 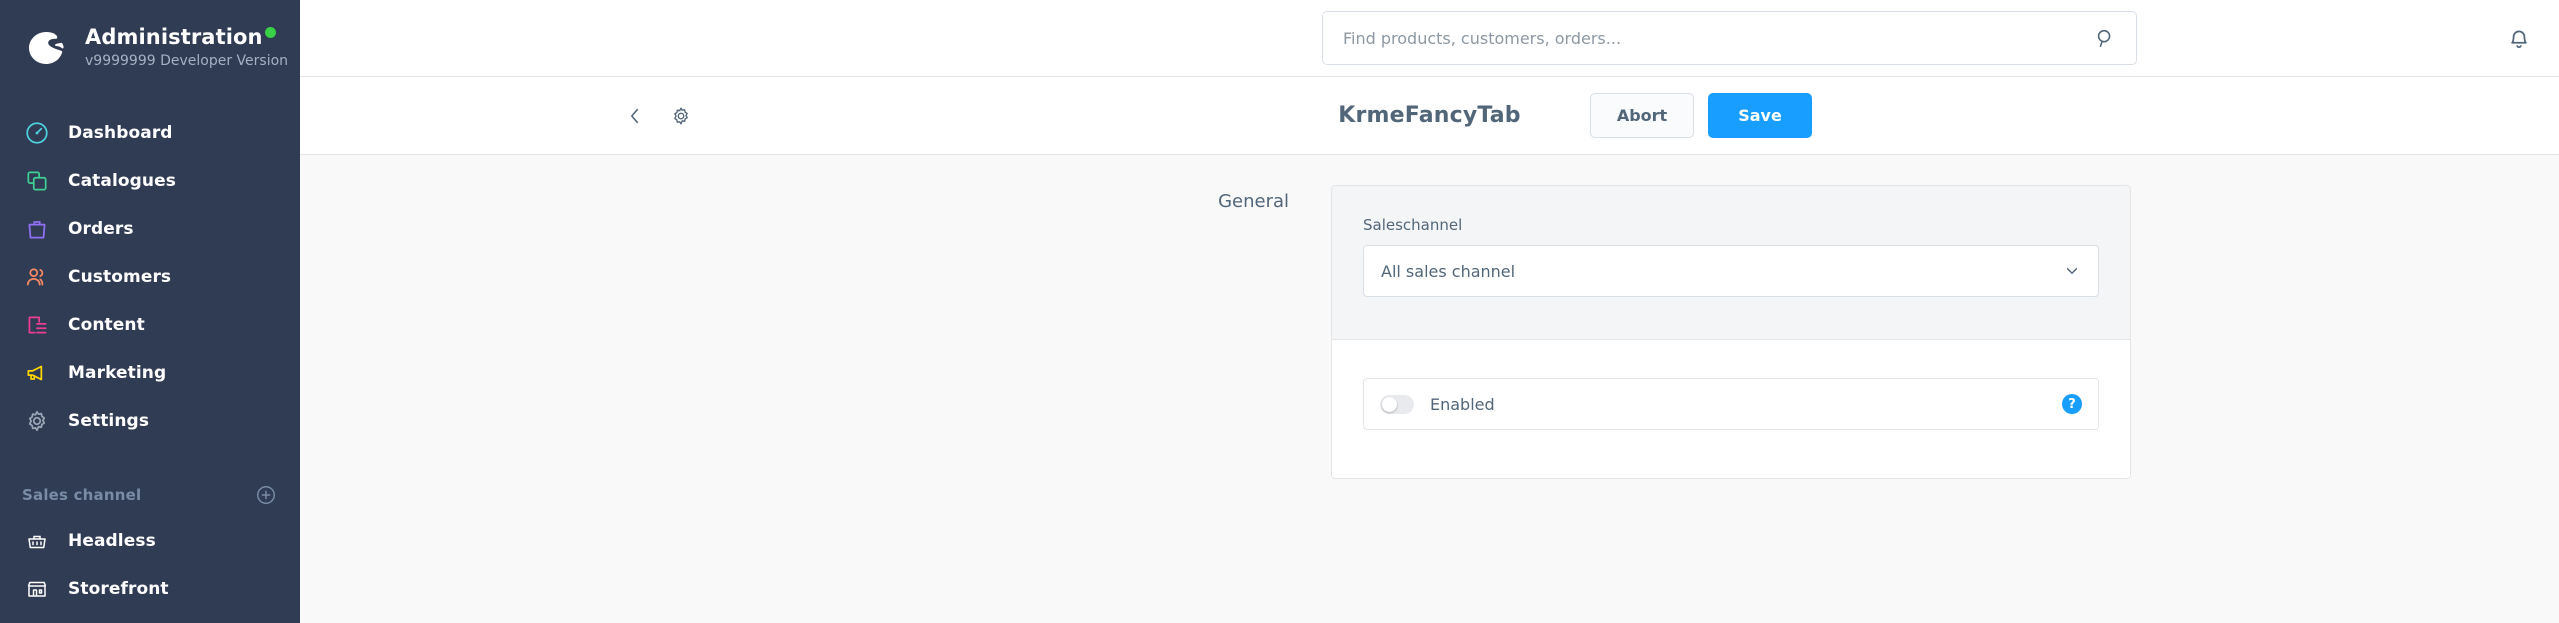 I want to click on enabled-section: Enabled ?, so click(x=1731, y=409).